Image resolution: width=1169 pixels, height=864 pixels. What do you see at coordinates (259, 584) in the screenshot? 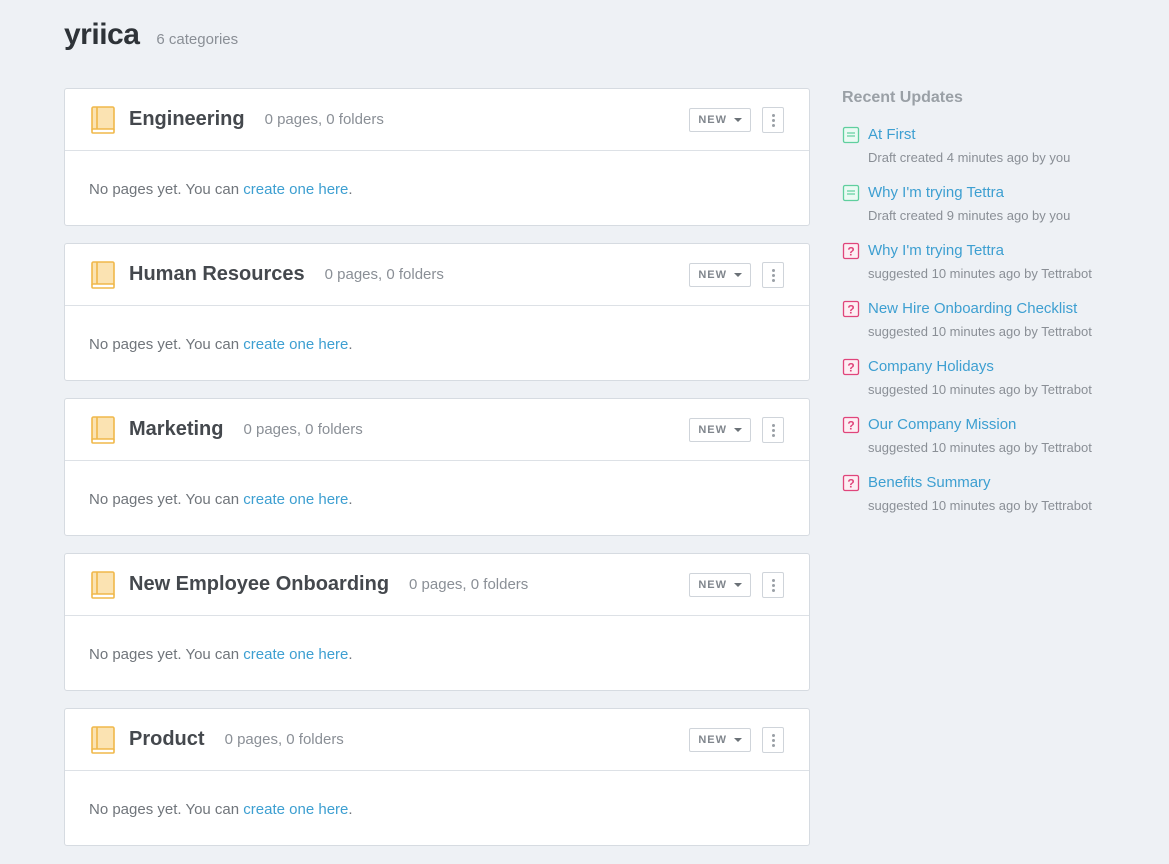
I see `category-title: New Employee Onboarding` at bounding box center [259, 584].